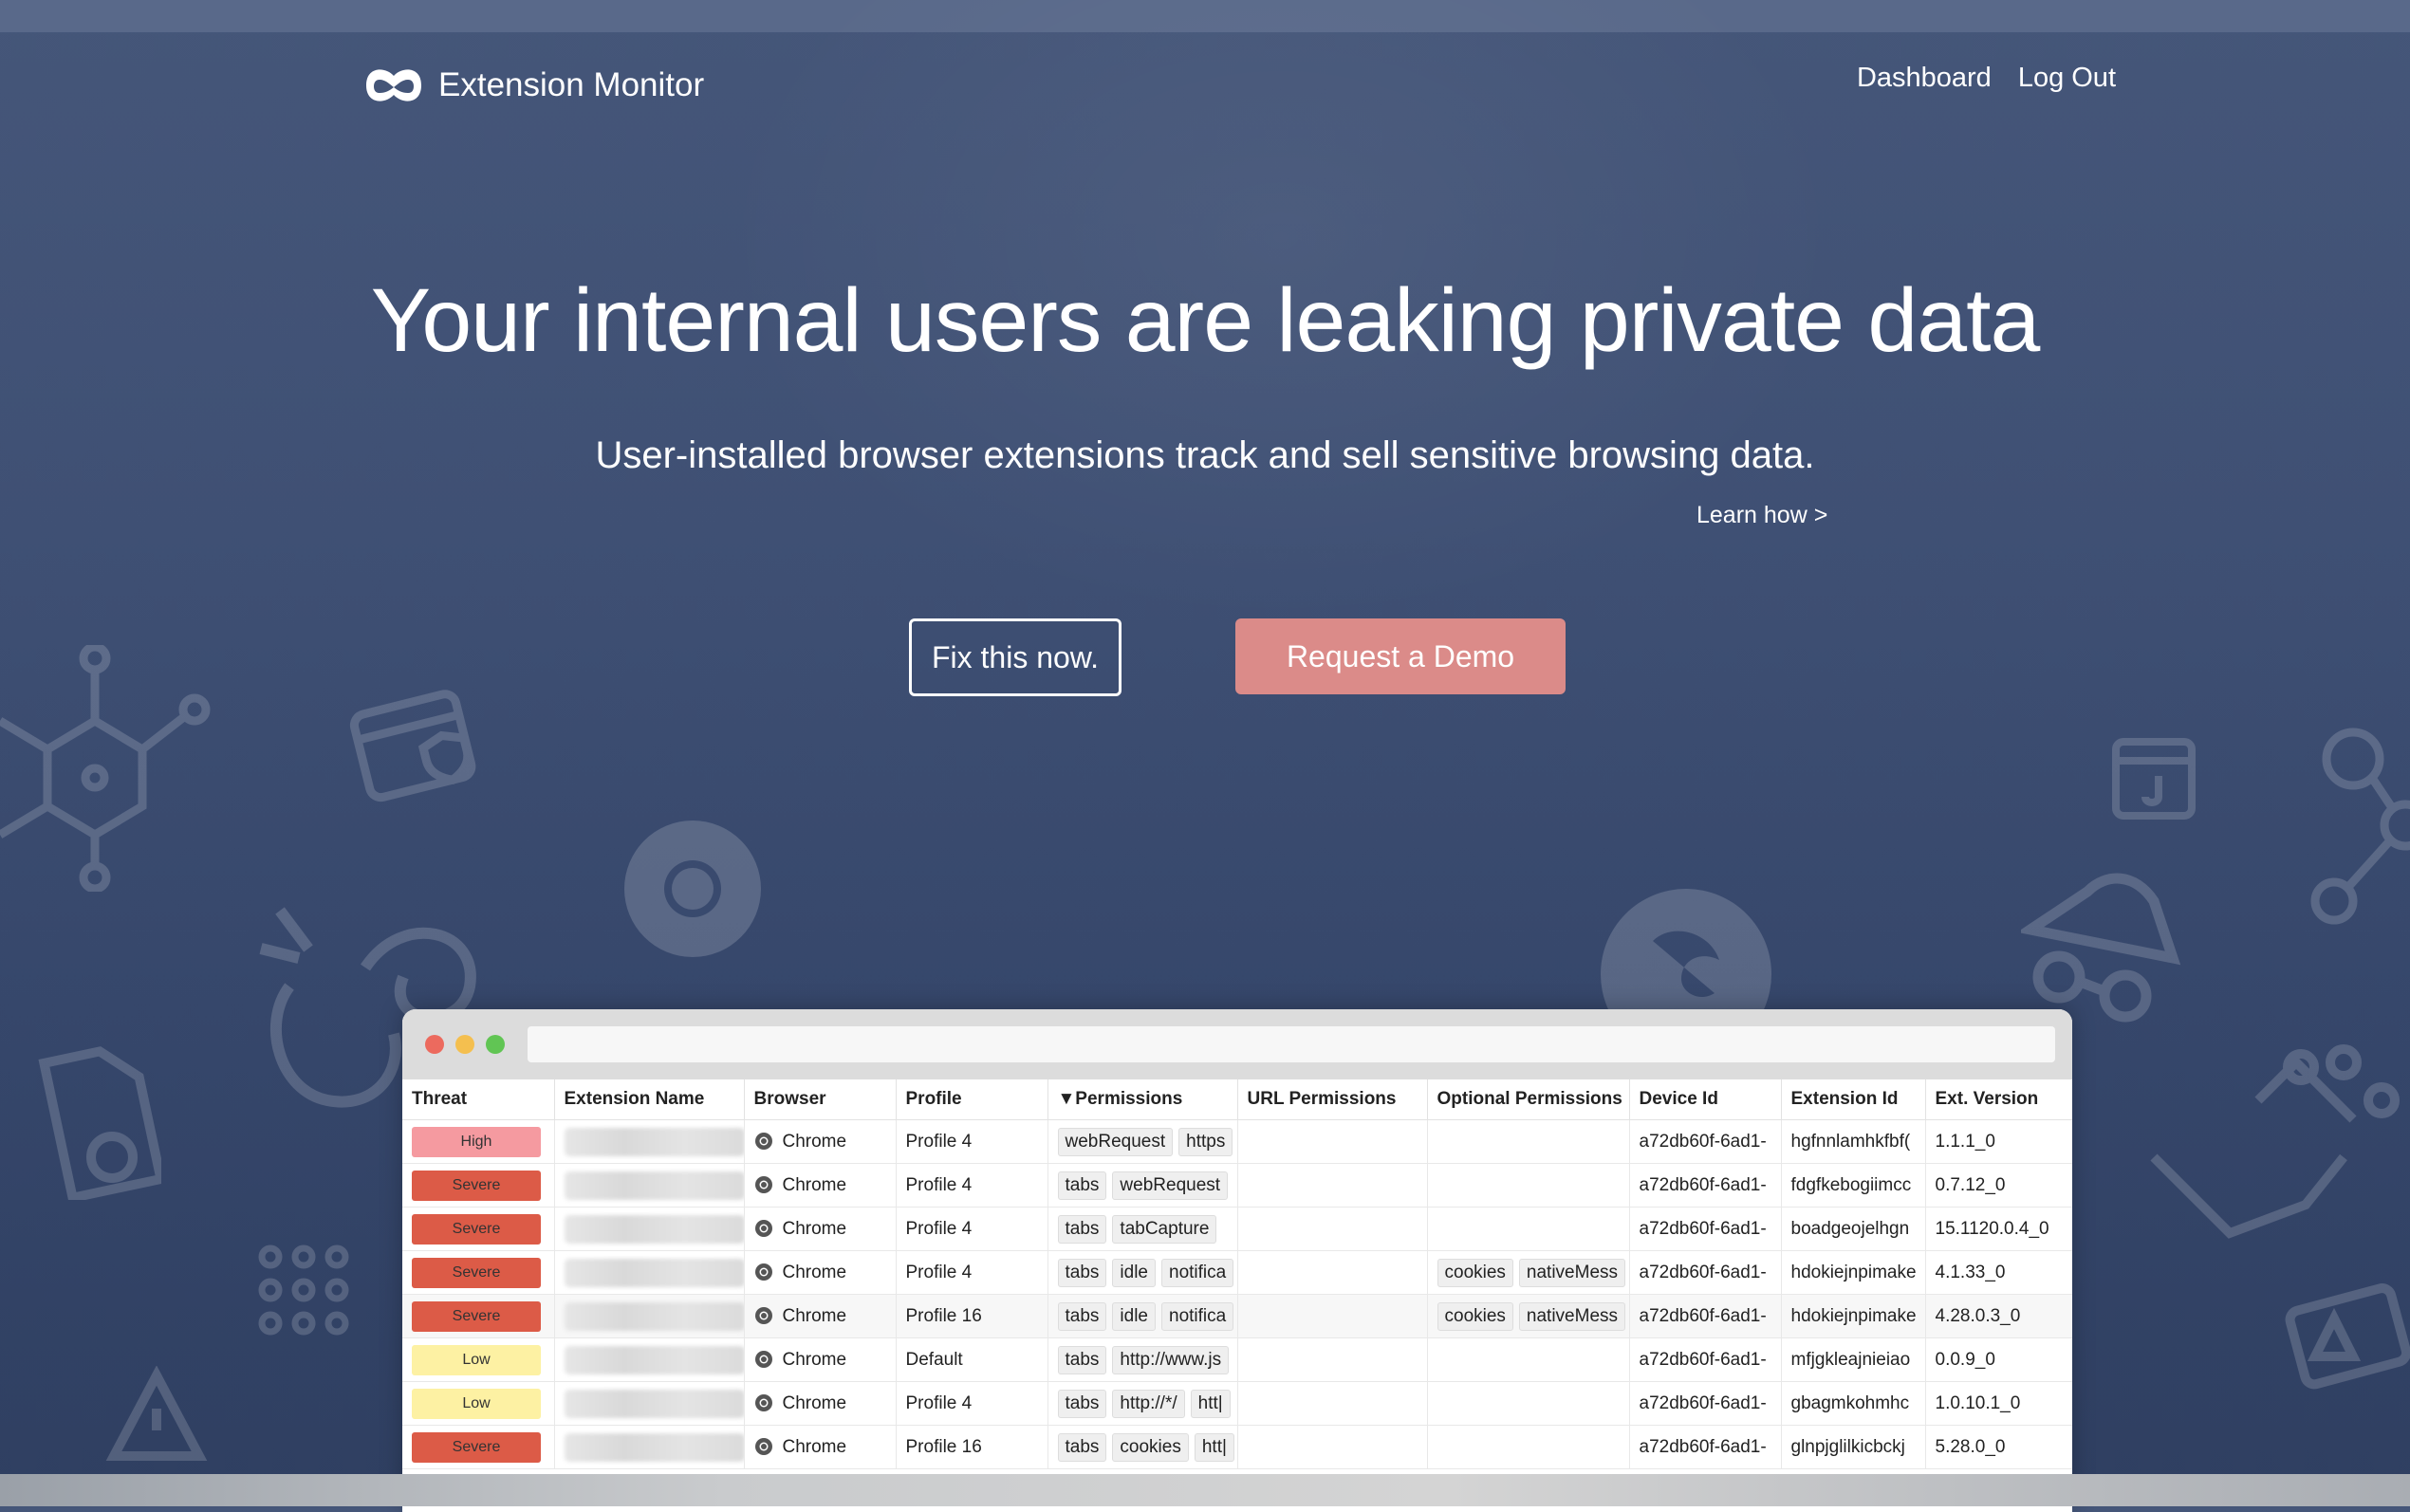 This screenshot has height=1512, width=2410. Describe the element at coordinates (2277, 1147) in the screenshot. I see `hand-chip-icon` at that location.